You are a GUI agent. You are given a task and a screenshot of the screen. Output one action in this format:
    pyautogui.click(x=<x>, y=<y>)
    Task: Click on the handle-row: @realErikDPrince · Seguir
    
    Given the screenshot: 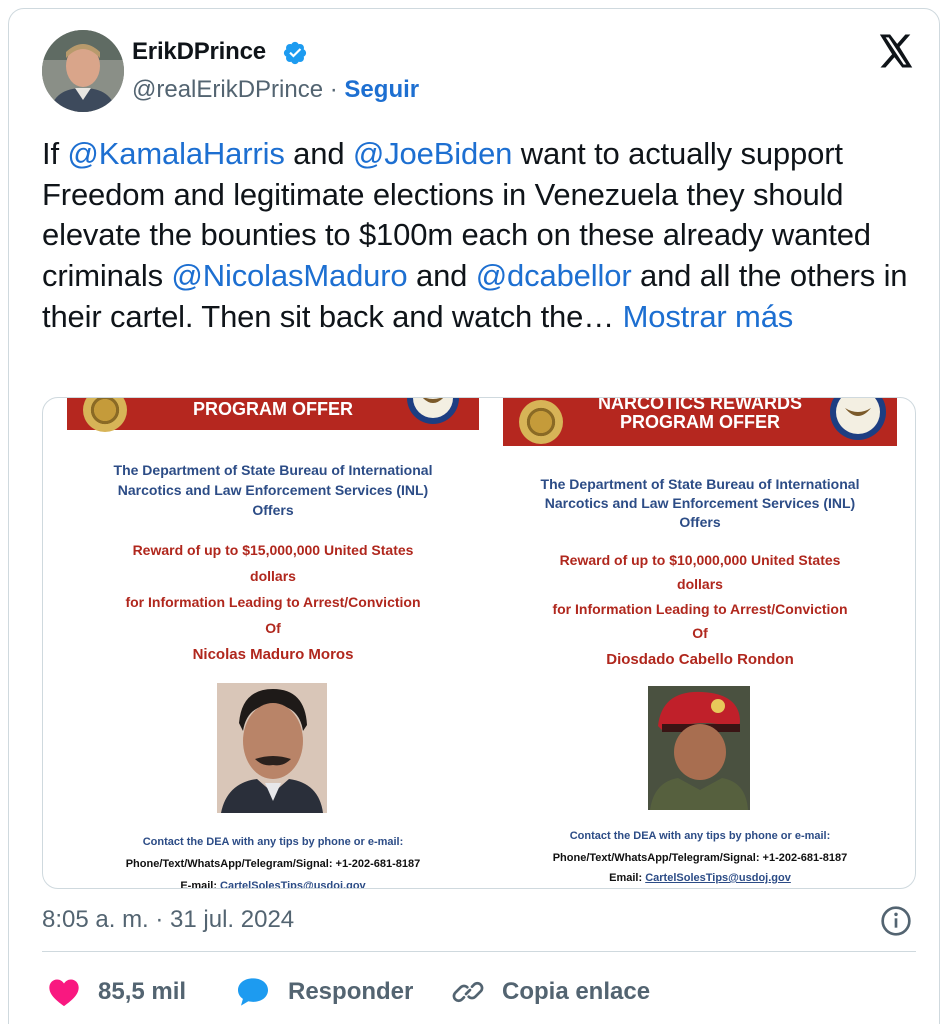 What is the action you would take?
    pyautogui.click(x=275, y=90)
    